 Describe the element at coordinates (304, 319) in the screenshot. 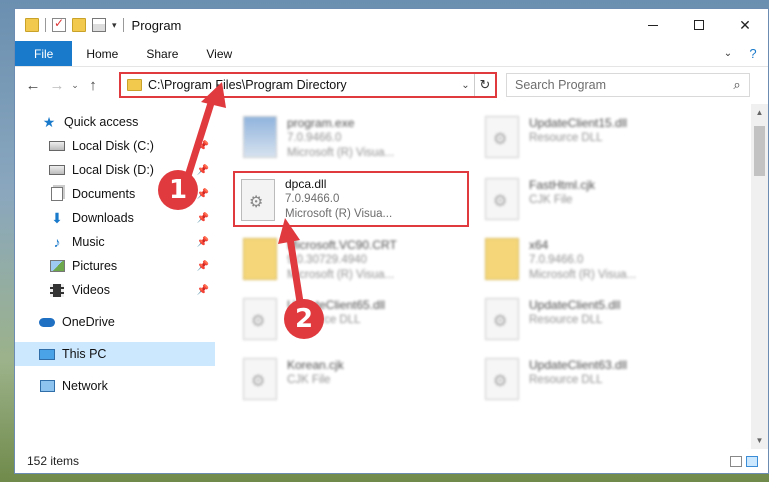

I see `step-2-badge: 2` at that location.